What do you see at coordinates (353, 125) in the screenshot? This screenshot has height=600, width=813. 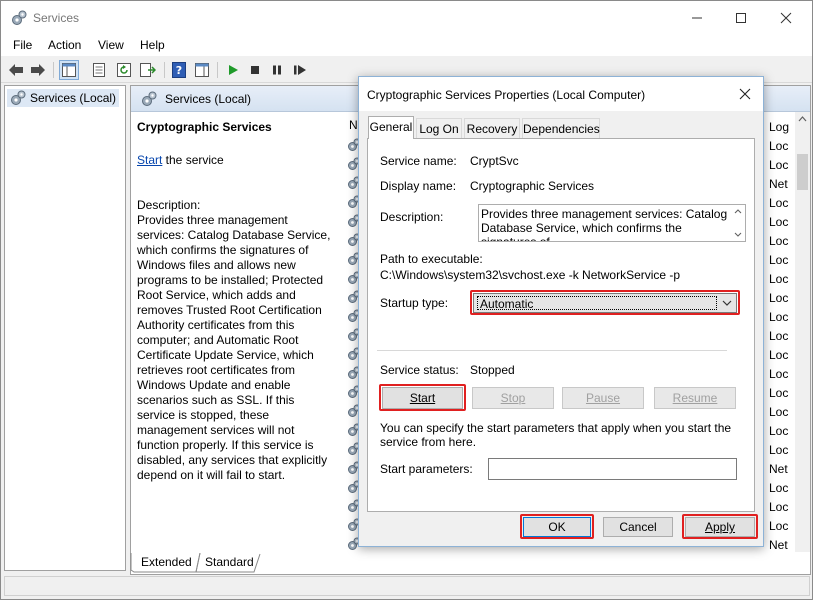 I see `list-column-header-name: N` at bounding box center [353, 125].